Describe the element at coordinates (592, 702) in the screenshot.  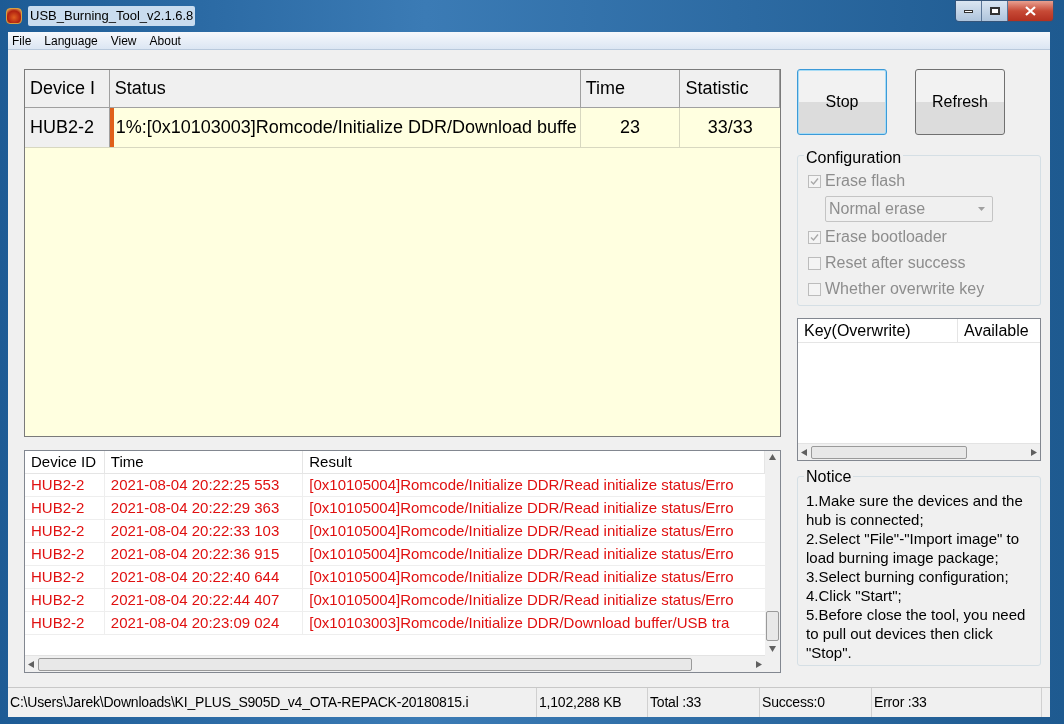
I see `status-text: 1,102,288 KB` at that location.